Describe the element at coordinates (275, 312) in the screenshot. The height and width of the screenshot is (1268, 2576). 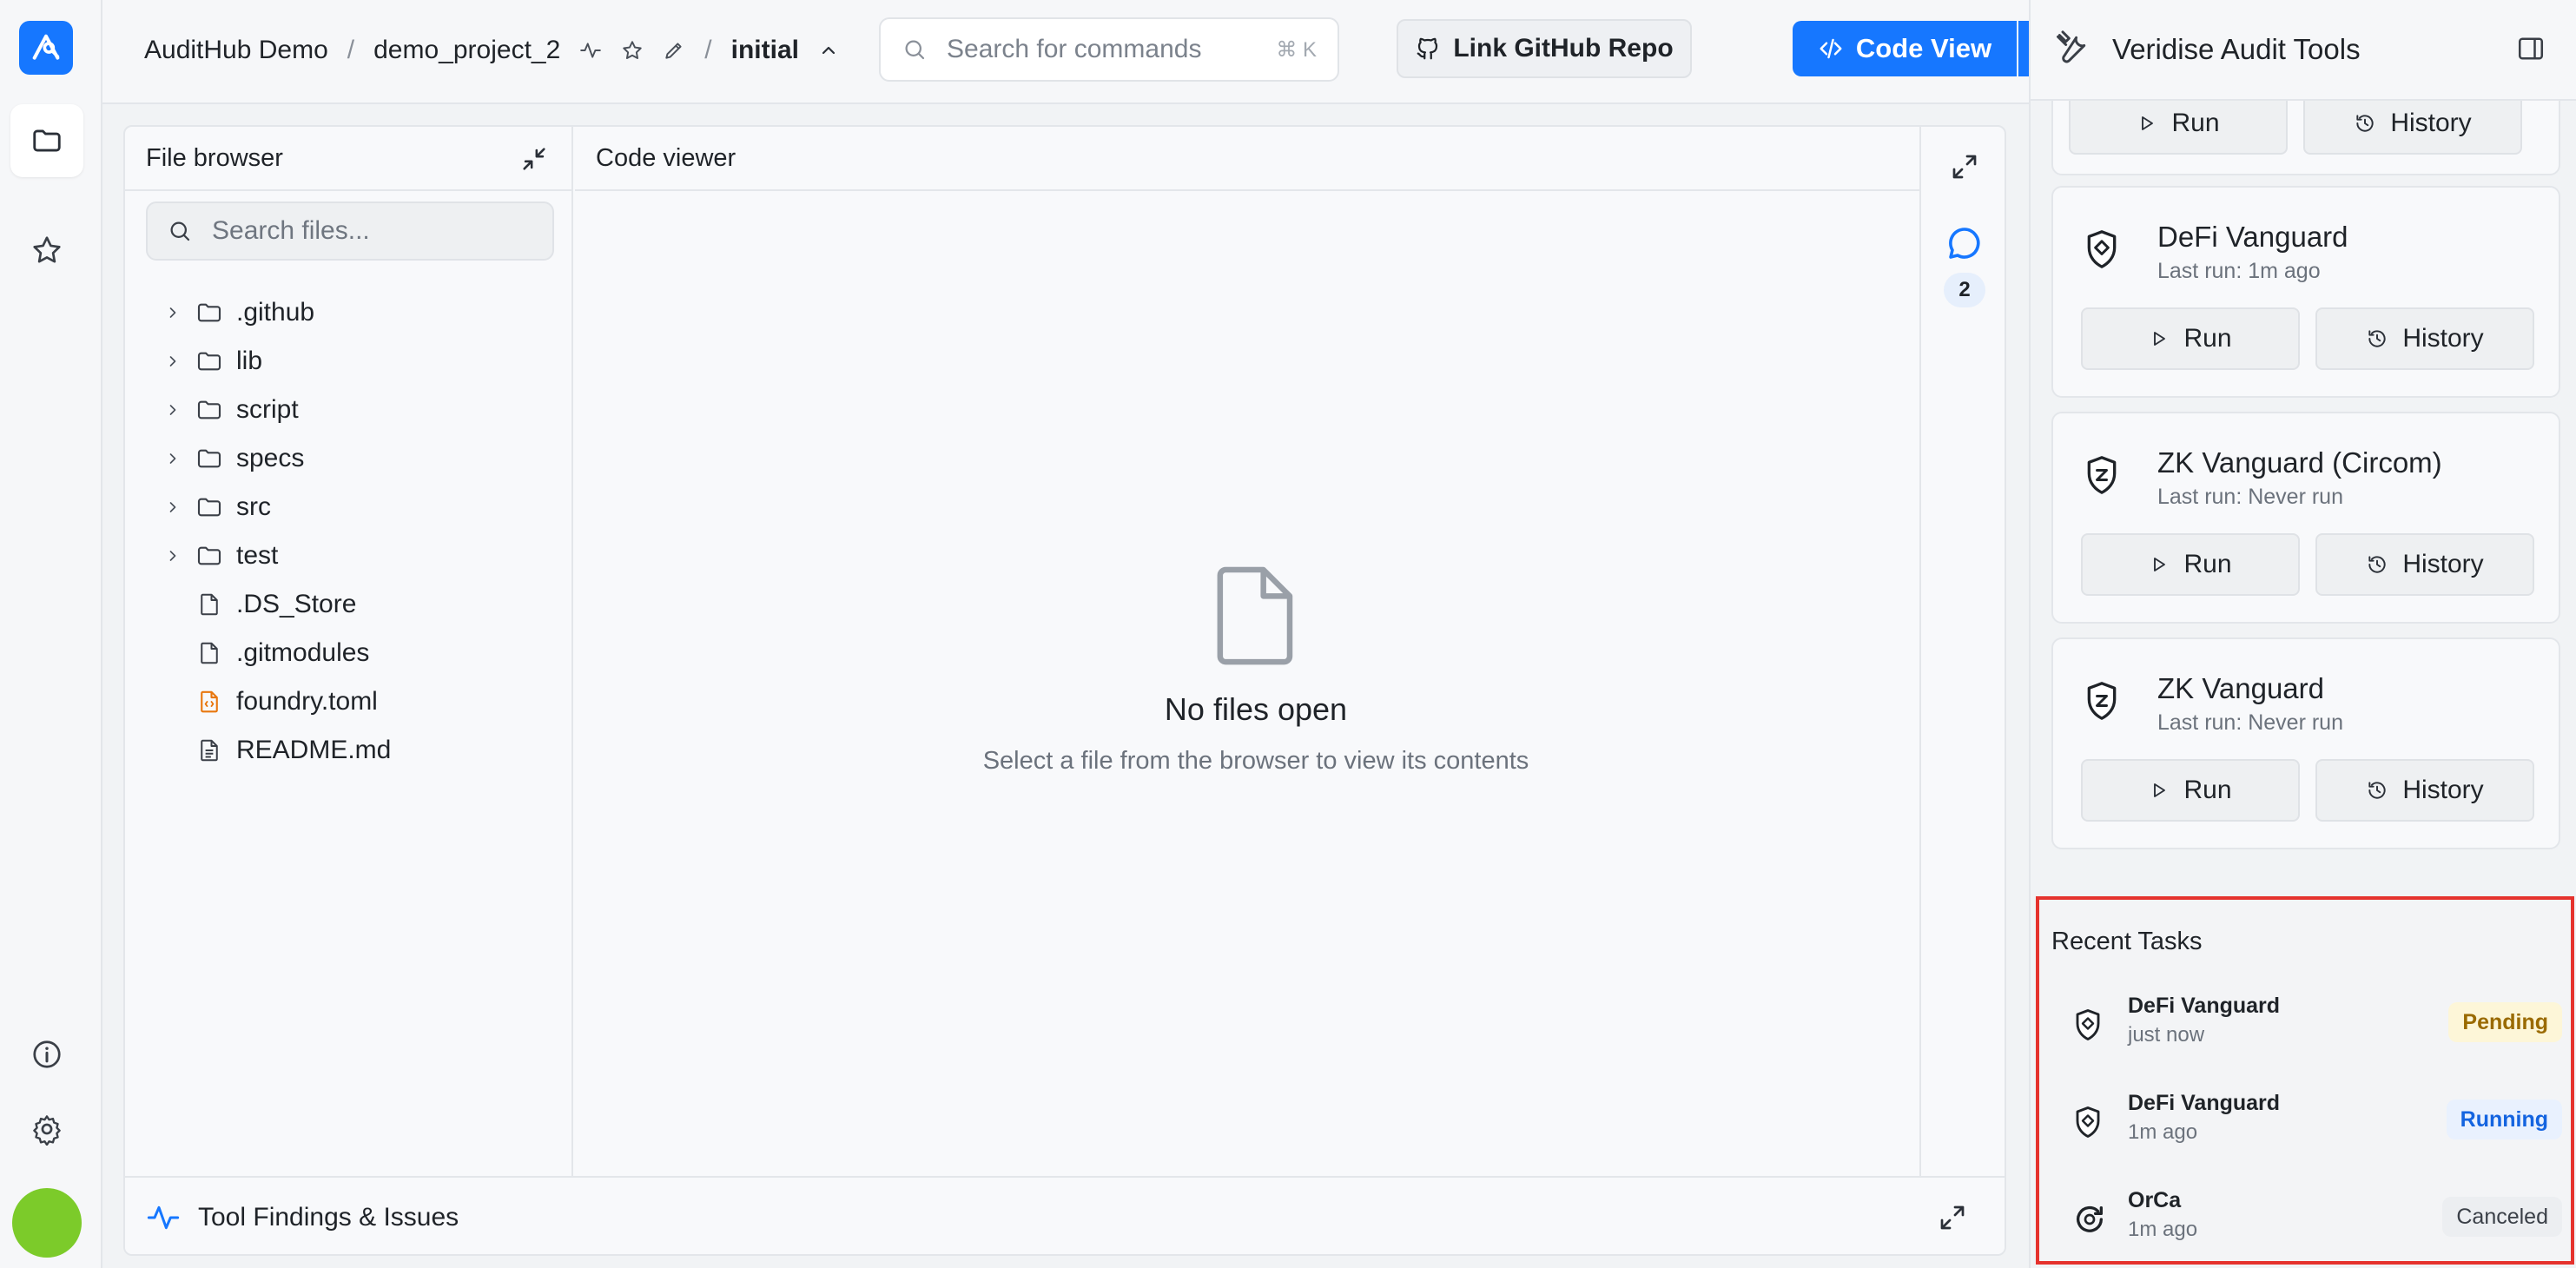
I see `tree-item-label: .github` at that location.